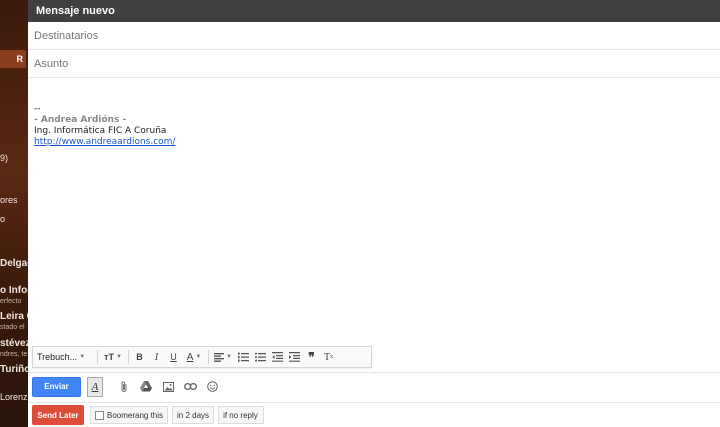 The image size is (720, 427). I want to click on bulleted-list-icon, so click(260, 357).